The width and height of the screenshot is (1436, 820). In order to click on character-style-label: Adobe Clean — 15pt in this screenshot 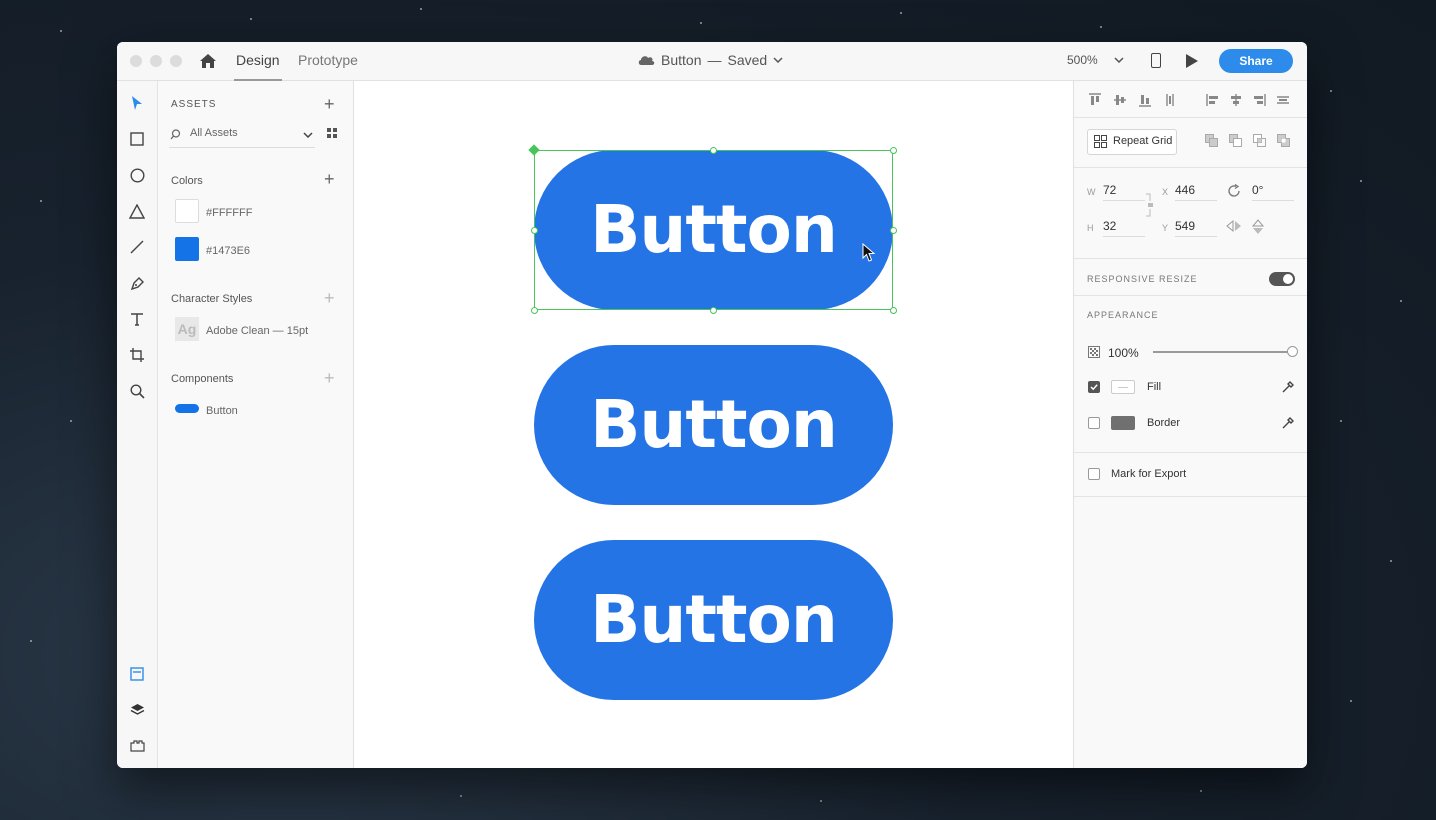, I will do `click(257, 331)`.